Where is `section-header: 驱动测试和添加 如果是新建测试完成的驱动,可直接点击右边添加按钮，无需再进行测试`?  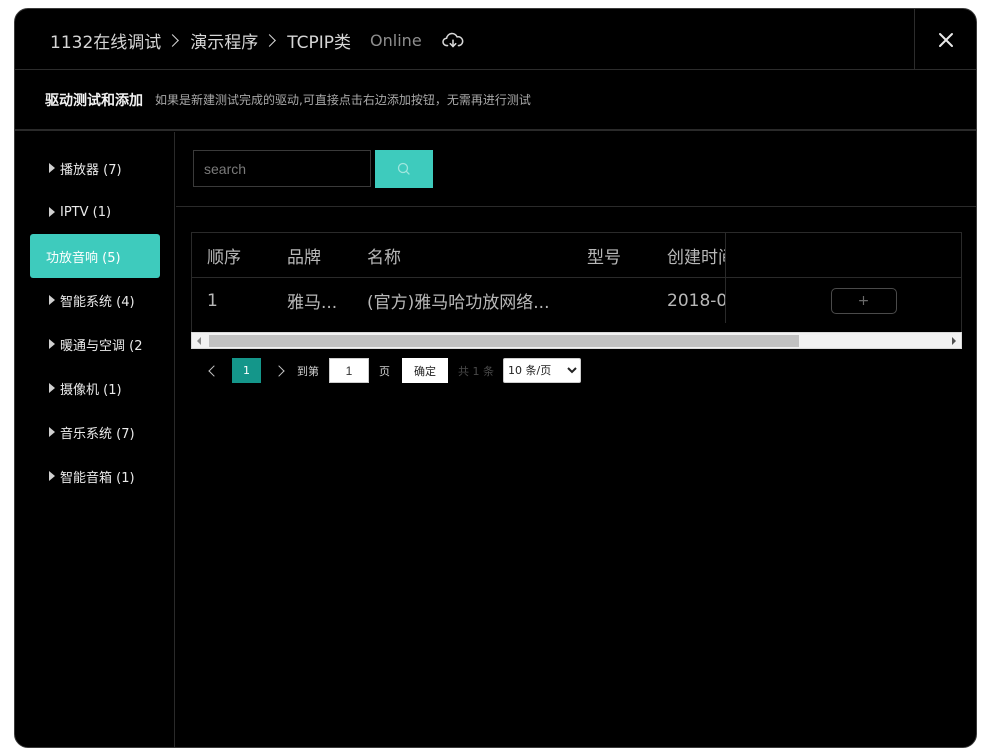
section-header: 驱动测试和添加 如果是新建测试完成的驱动,可直接点击右边添加按钮，无需再进行测试 is located at coordinates (495, 100).